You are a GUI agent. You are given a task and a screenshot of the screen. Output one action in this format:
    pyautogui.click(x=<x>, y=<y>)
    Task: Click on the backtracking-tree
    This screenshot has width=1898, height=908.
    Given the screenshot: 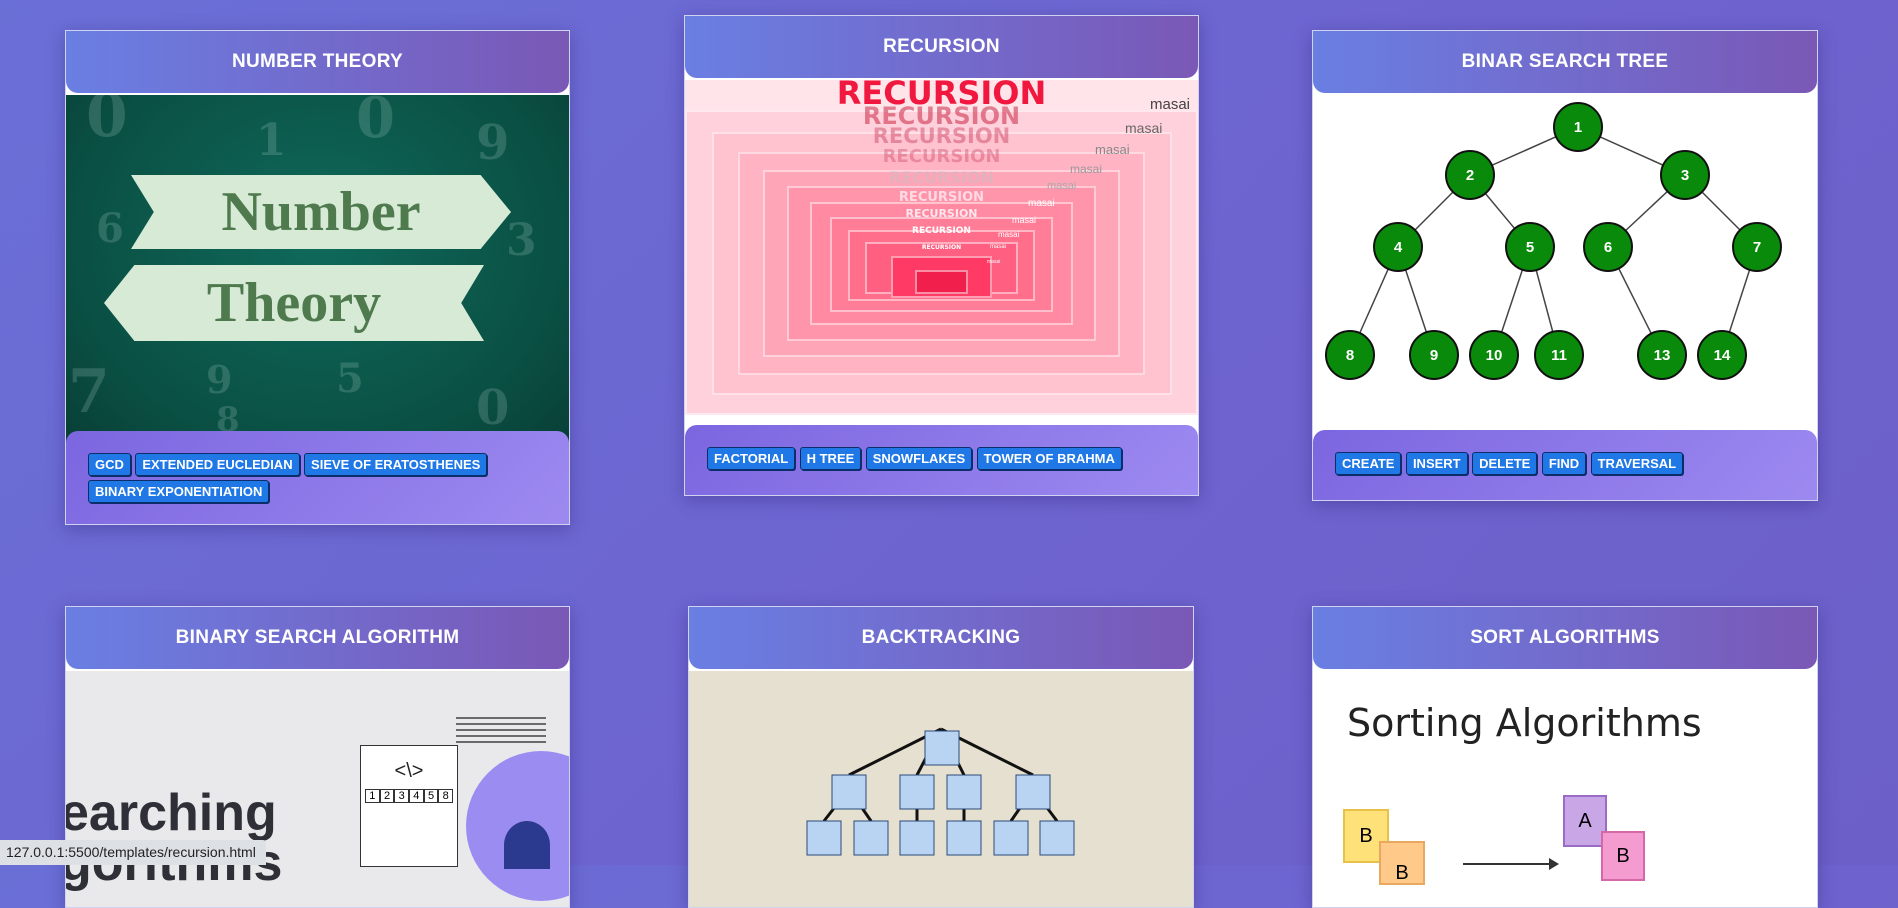 What is the action you would take?
    pyautogui.click(x=940, y=791)
    